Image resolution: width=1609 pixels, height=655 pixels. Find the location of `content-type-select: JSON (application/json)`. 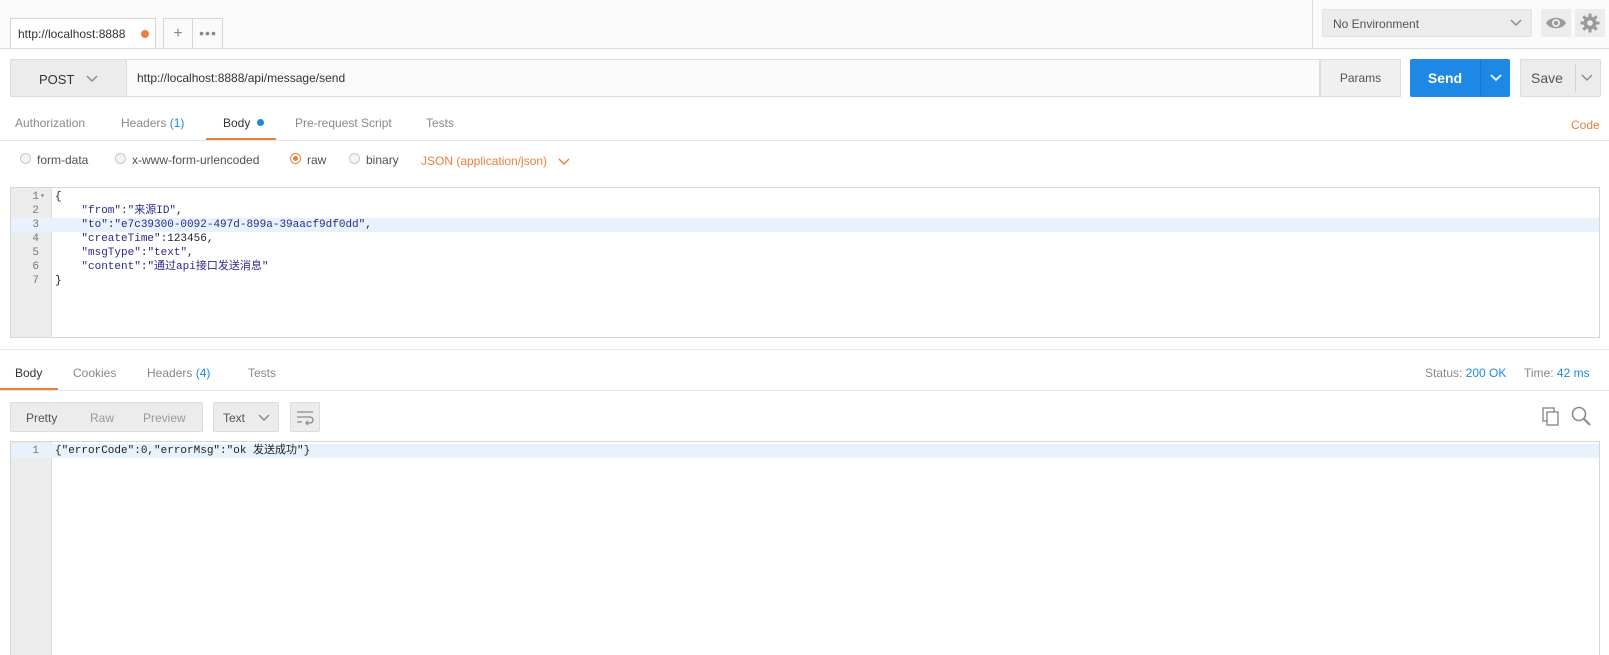

content-type-select: JSON (application/json) is located at coordinates (484, 161).